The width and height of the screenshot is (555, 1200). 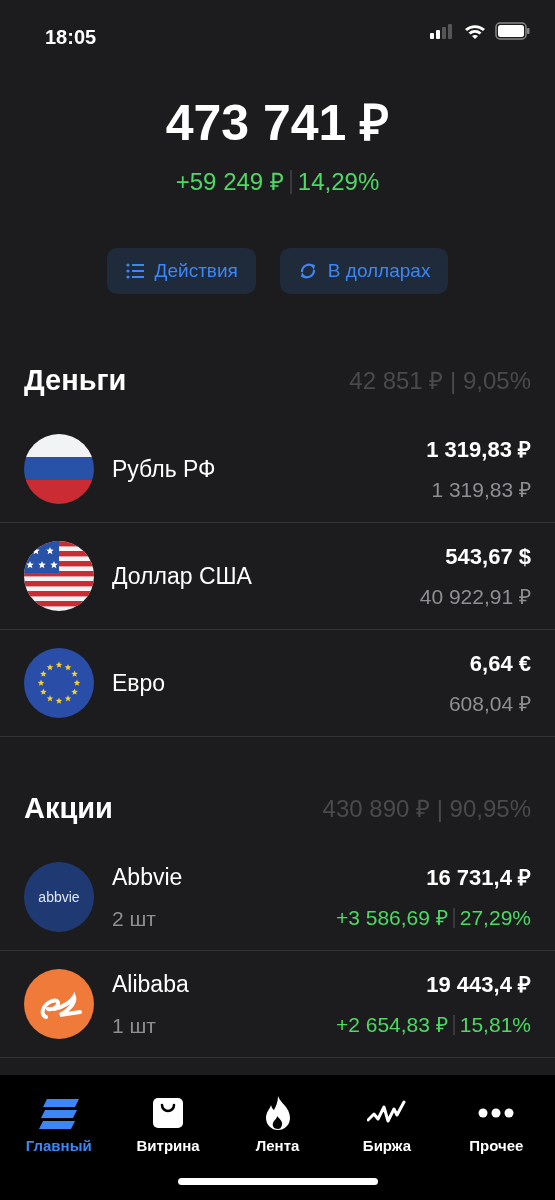 What do you see at coordinates (495, 1024) in the screenshot?
I see `stock-change-percent: 15,81%` at bounding box center [495, 1024].